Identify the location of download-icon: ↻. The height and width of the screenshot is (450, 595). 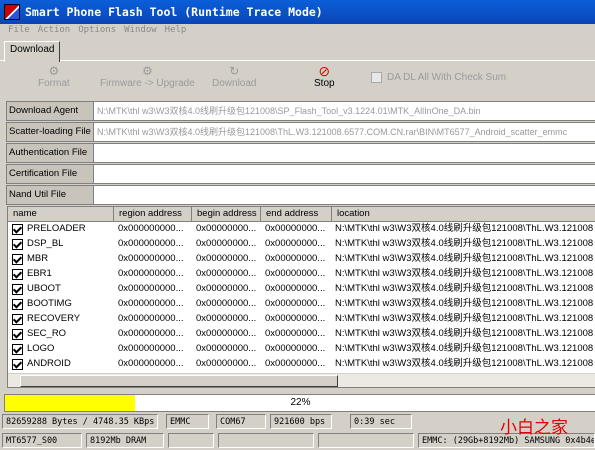
(234, 71).